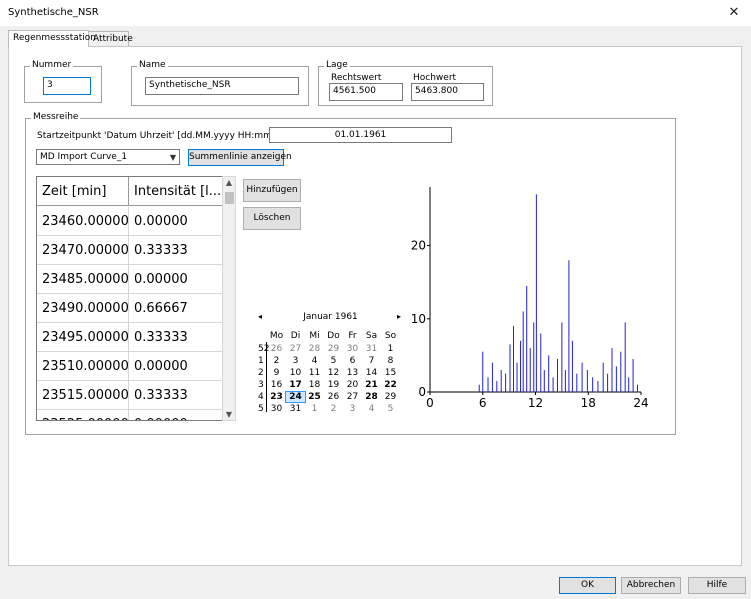  Describe the element at coordinates (734, 13) in the screenshot. I see `close-icon: ✕` at that location.